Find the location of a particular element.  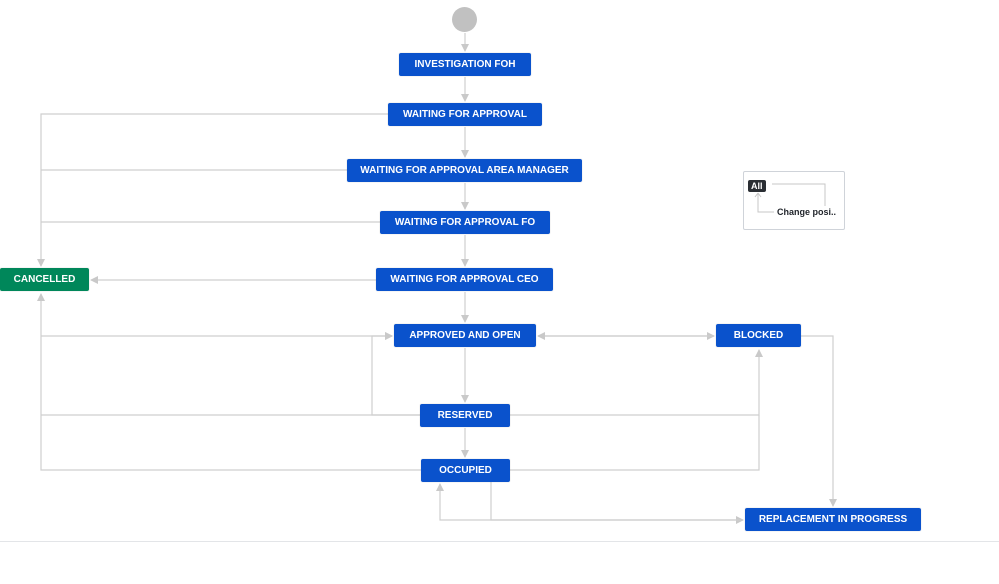

edge-wfa-to-cancelled is located at coordinates (212, 190).